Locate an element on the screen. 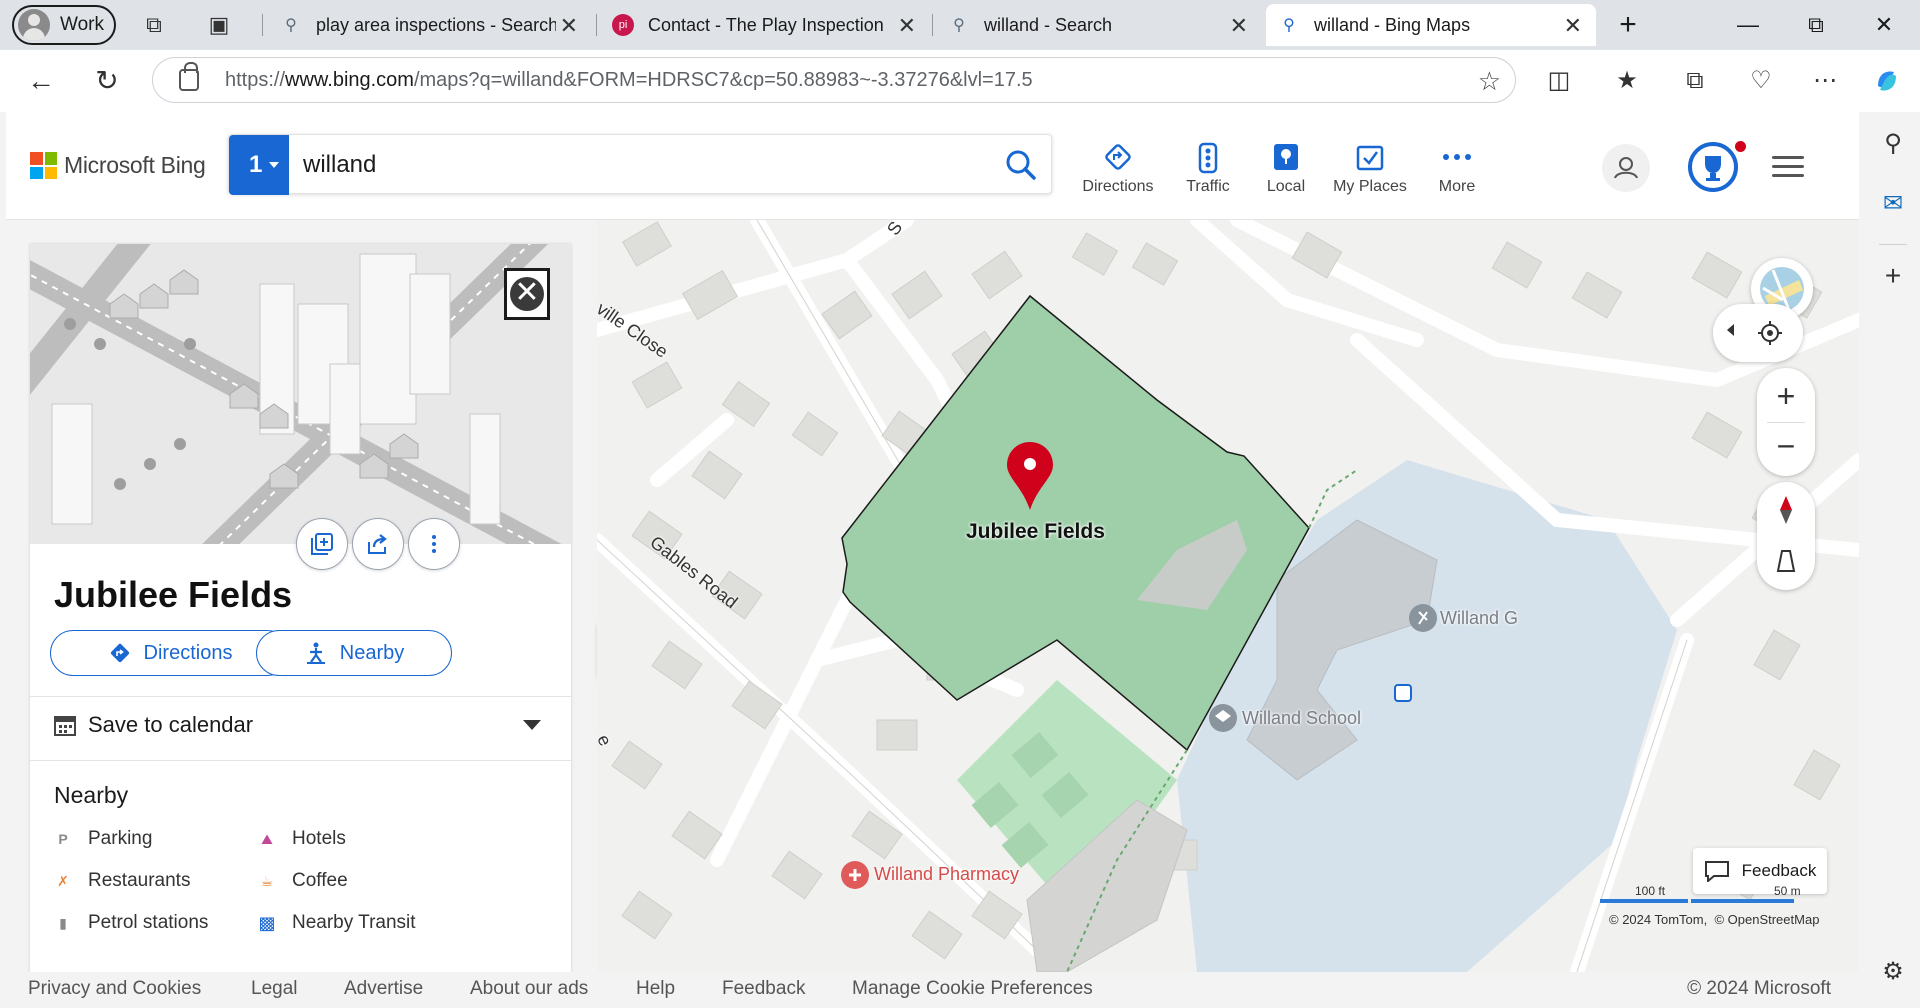 This screenshot has width=1920, height=1008. zoom-in-button: + is located at coordinates (1786, 396).